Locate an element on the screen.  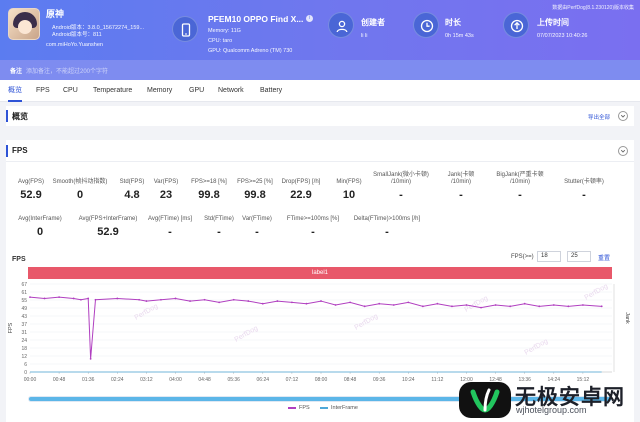
fps-section-title: FPS is located at coordinates (20, 150).